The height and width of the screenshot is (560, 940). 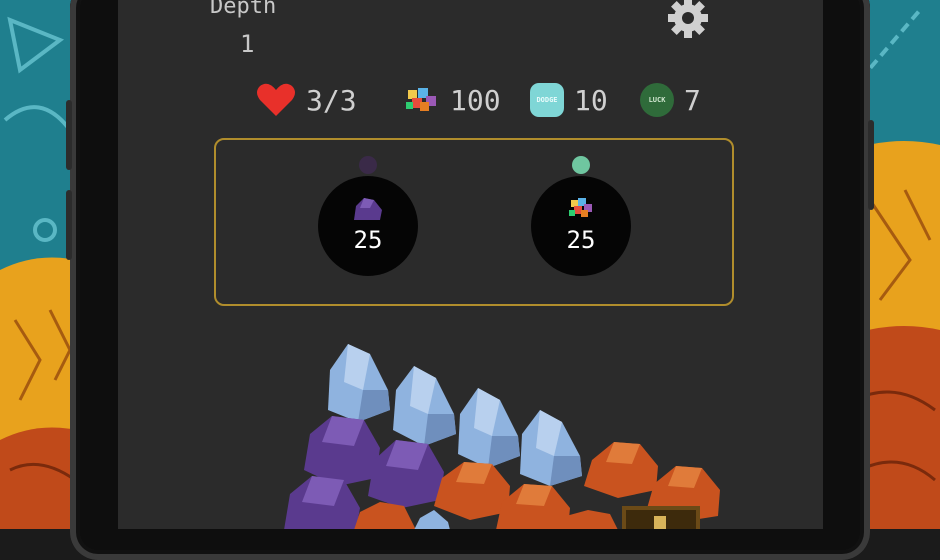 I want to click on offer-gems: 25, so click(x=581, y=215).